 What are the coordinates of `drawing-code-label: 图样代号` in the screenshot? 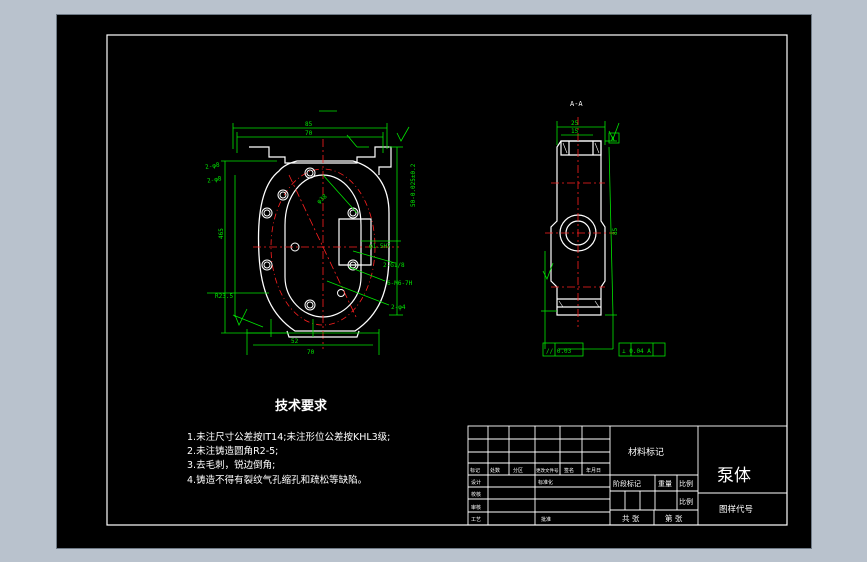 It's located at (736, 509).